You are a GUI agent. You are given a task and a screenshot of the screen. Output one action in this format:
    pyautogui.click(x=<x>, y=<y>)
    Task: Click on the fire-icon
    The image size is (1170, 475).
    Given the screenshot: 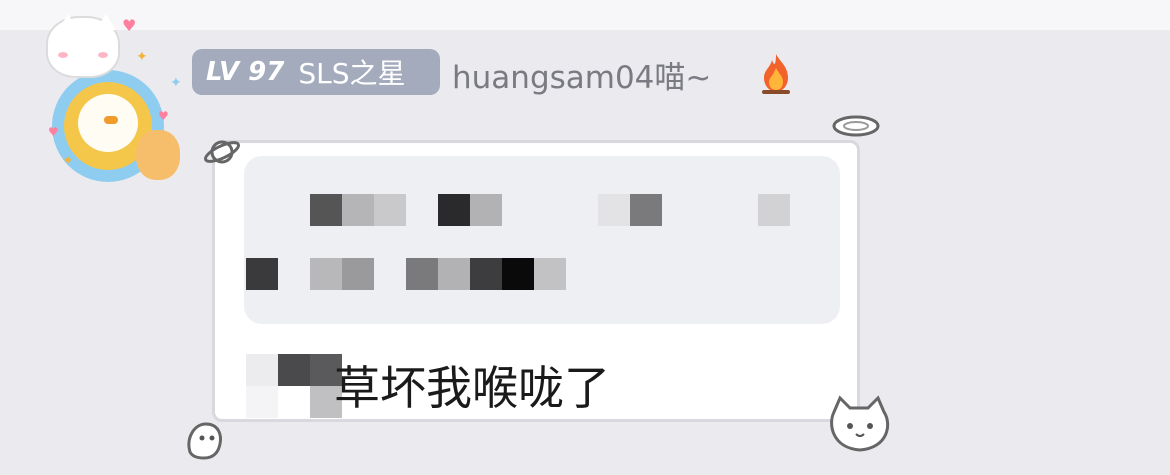 What is the action you would take?
    pyautogui.click(x=776, y=74)
    